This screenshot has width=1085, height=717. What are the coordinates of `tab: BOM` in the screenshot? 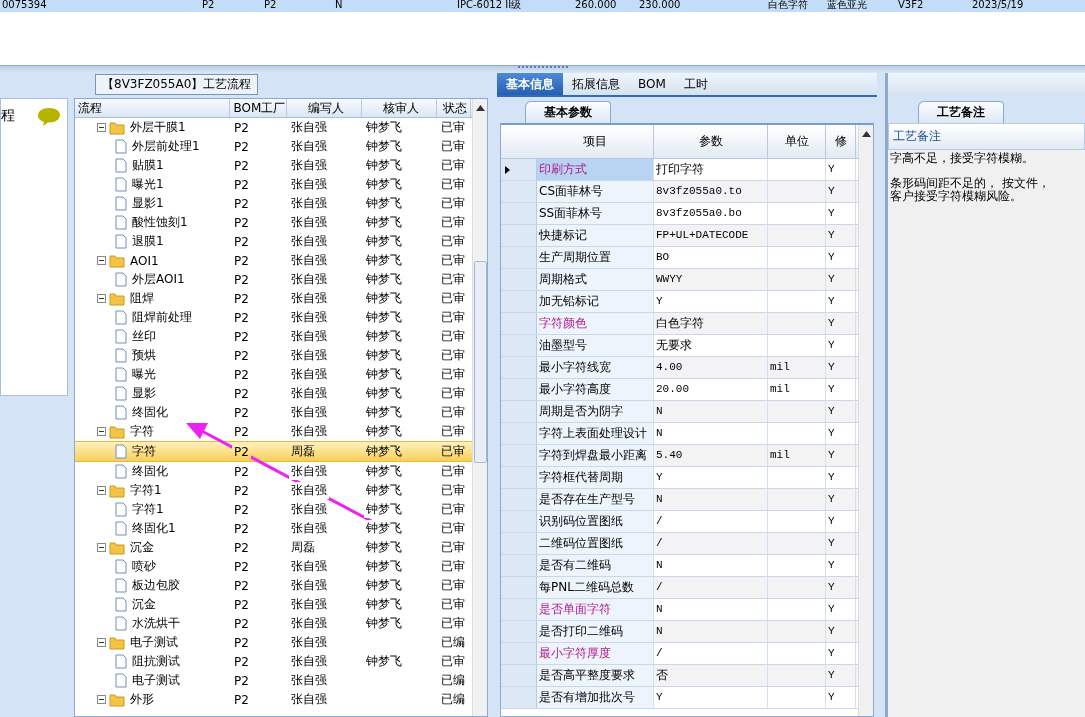 It's located at (652, 84).